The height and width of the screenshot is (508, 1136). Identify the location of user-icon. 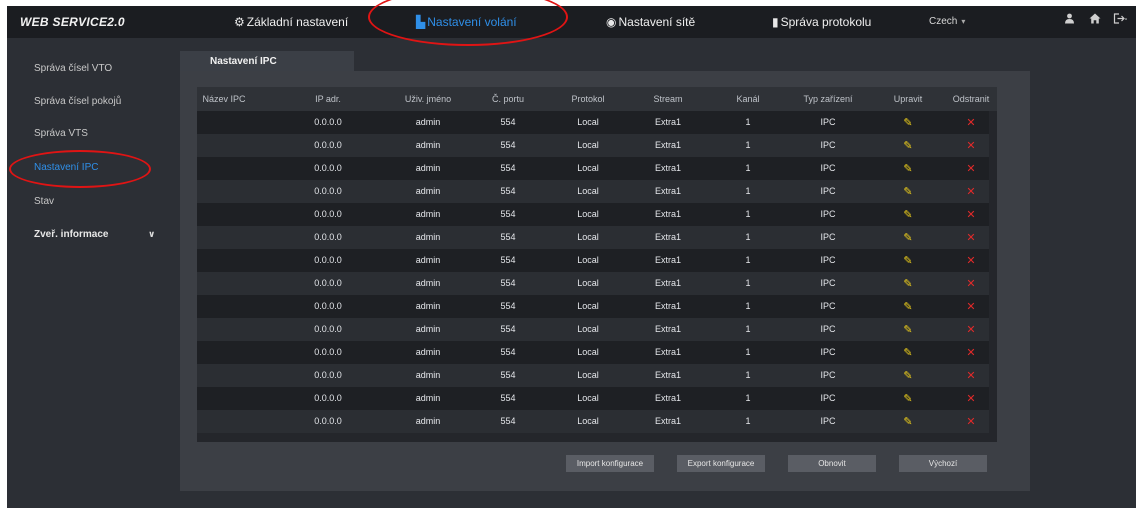
(1069, 20).